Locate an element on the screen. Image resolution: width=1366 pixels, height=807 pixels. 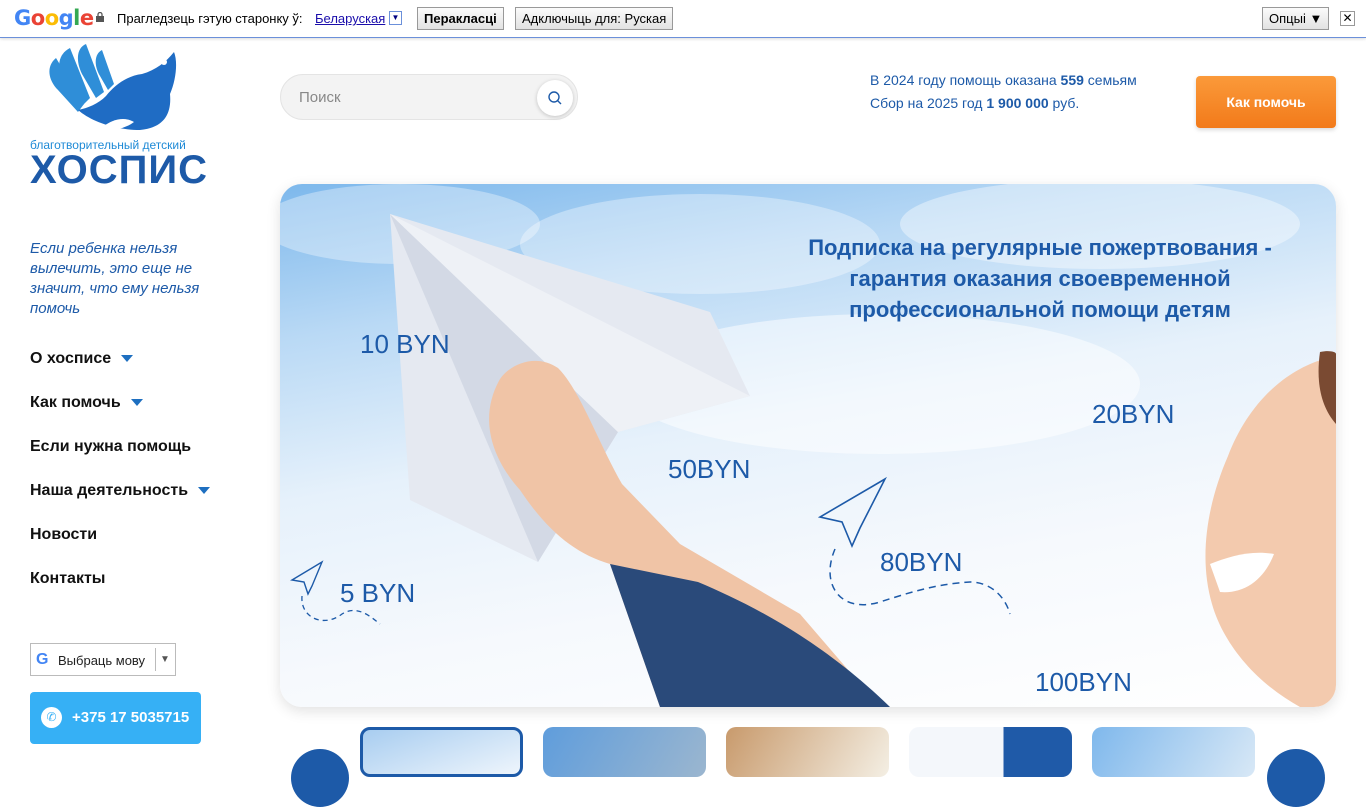
search-button is located at coordinates (555, 98).